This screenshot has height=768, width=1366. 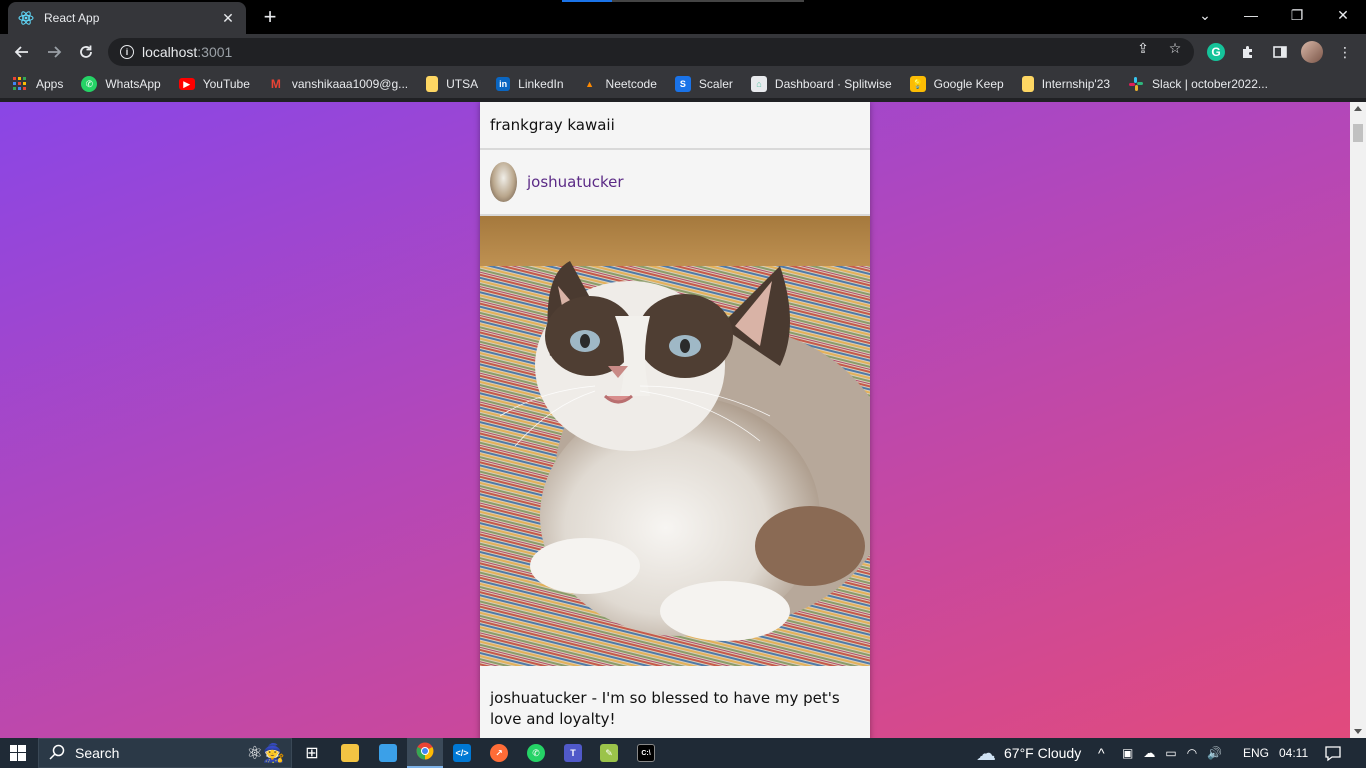 I want to click on minimize-button: —, so click(x=1251, y=15).